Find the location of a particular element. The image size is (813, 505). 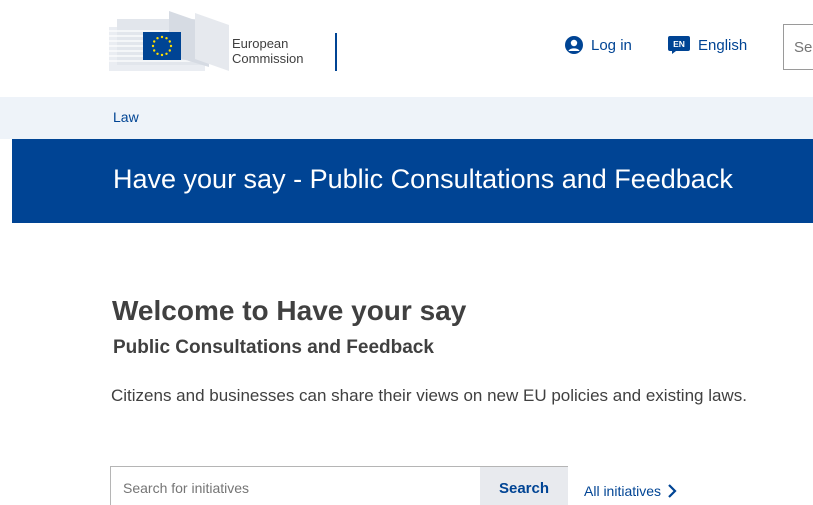

initiative-search-form: Search is located at coordinates (339, 485).